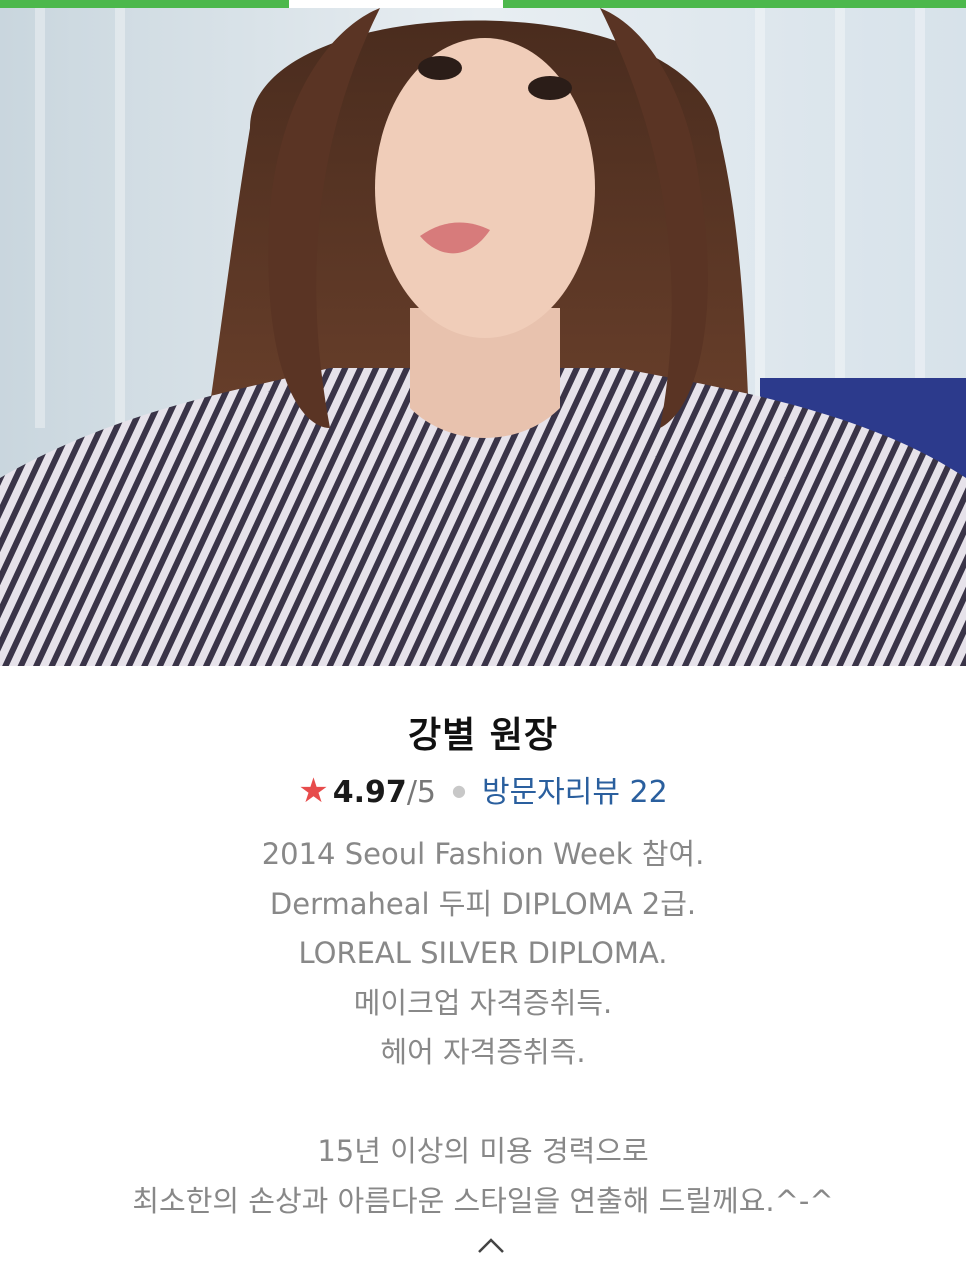  I want to click on carousel-progress-bar, so click(483, 4).